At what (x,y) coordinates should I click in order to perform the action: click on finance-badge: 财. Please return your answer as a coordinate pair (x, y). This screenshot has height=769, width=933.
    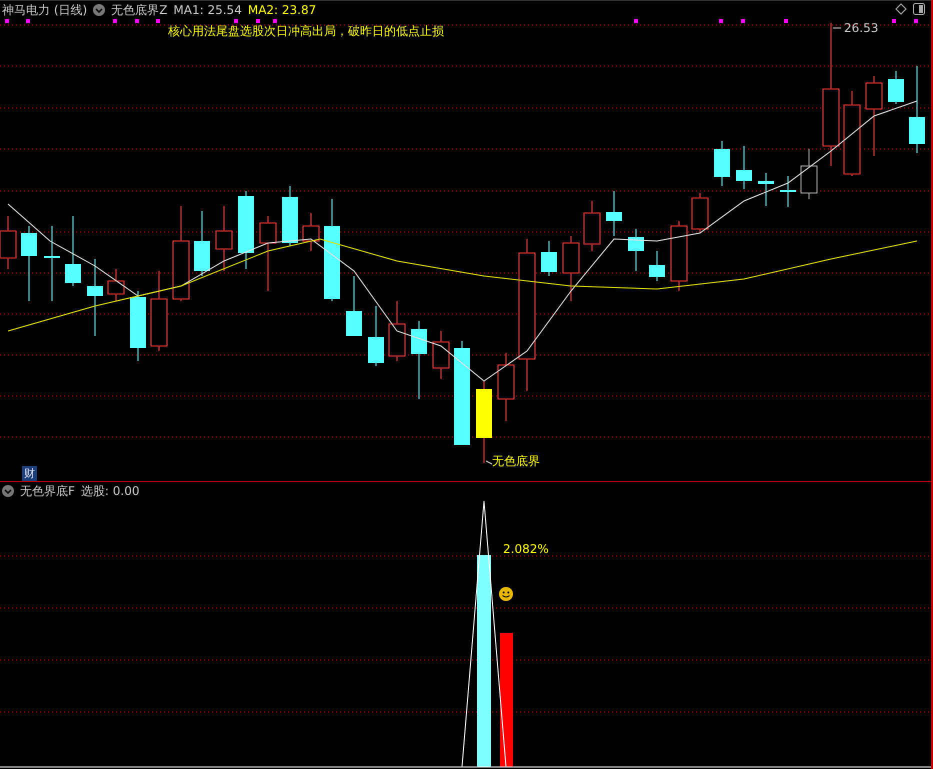
    Looking at the image, I should click on (29, 473).